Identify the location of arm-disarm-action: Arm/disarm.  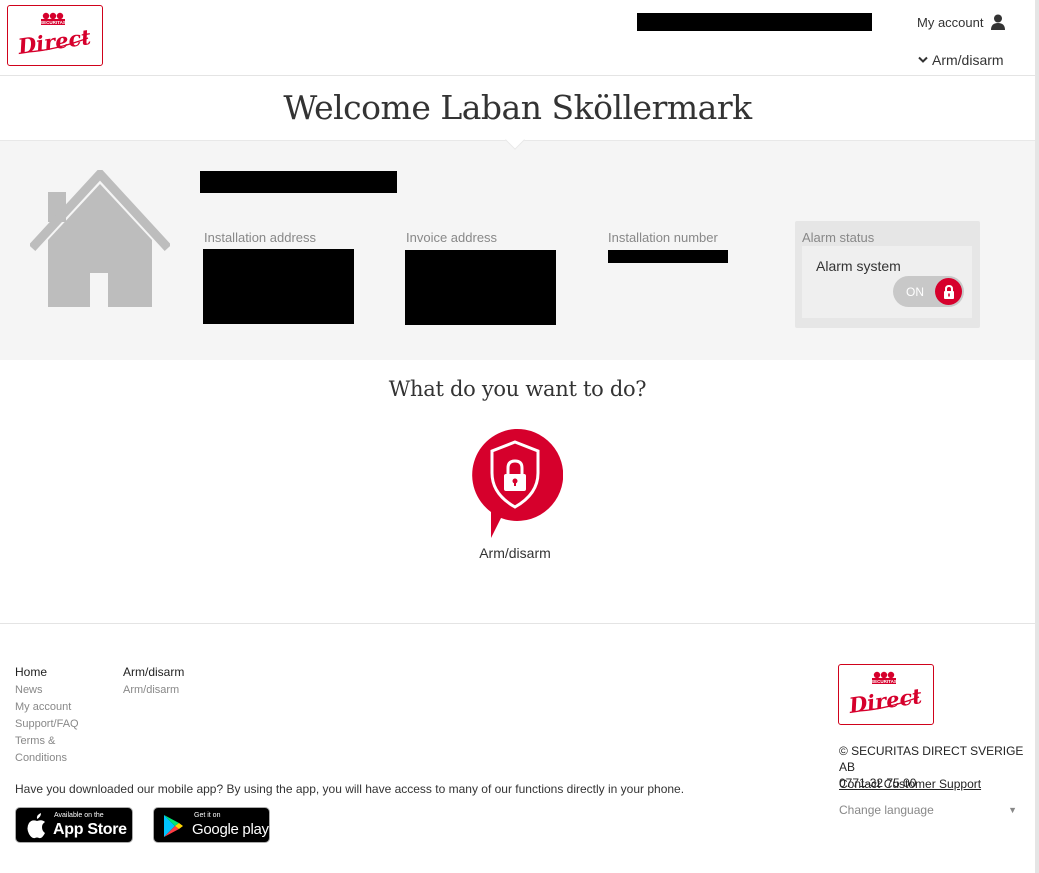
(515, 498).